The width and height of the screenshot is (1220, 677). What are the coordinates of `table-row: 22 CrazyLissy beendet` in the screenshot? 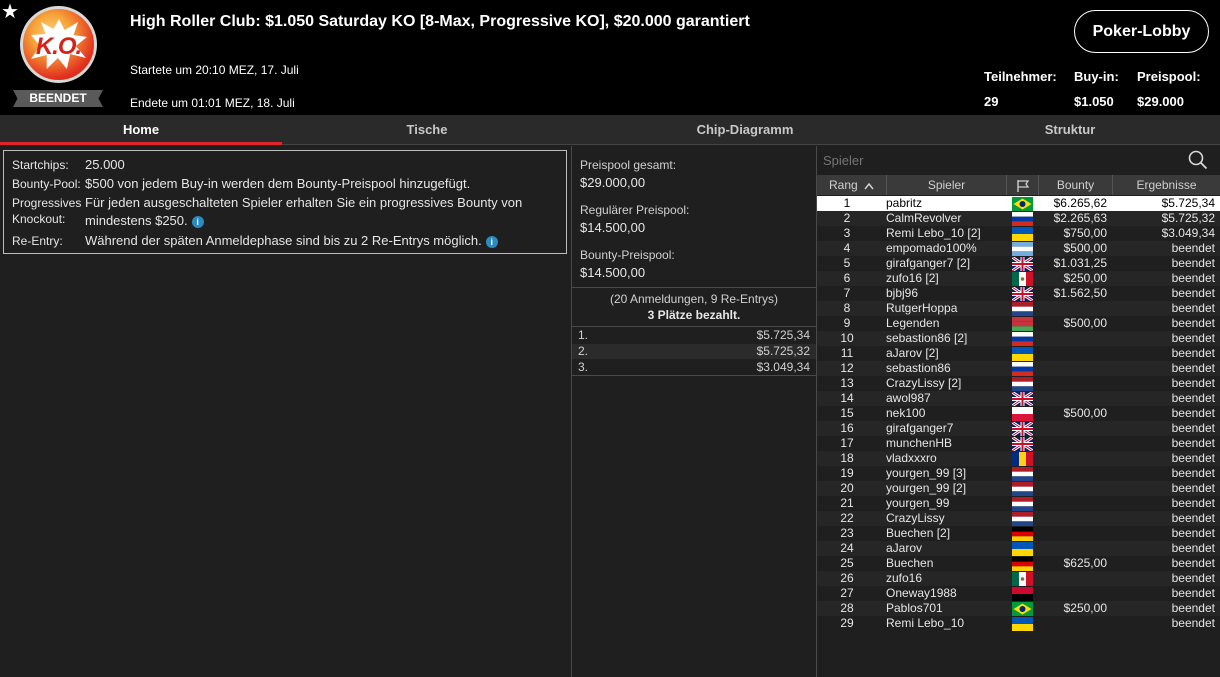 It's located at (1018, 518).